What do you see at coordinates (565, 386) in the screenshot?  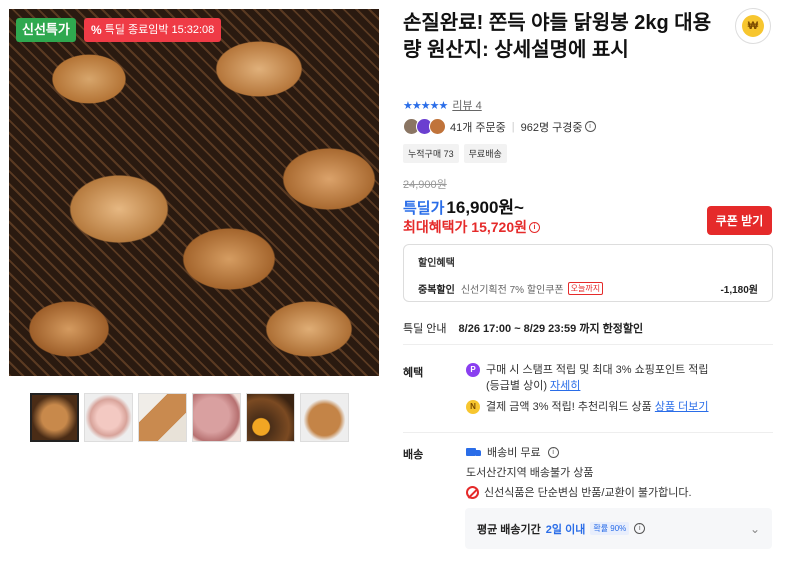 I see `details-link: 자세히` at bounding box center [565, 386].